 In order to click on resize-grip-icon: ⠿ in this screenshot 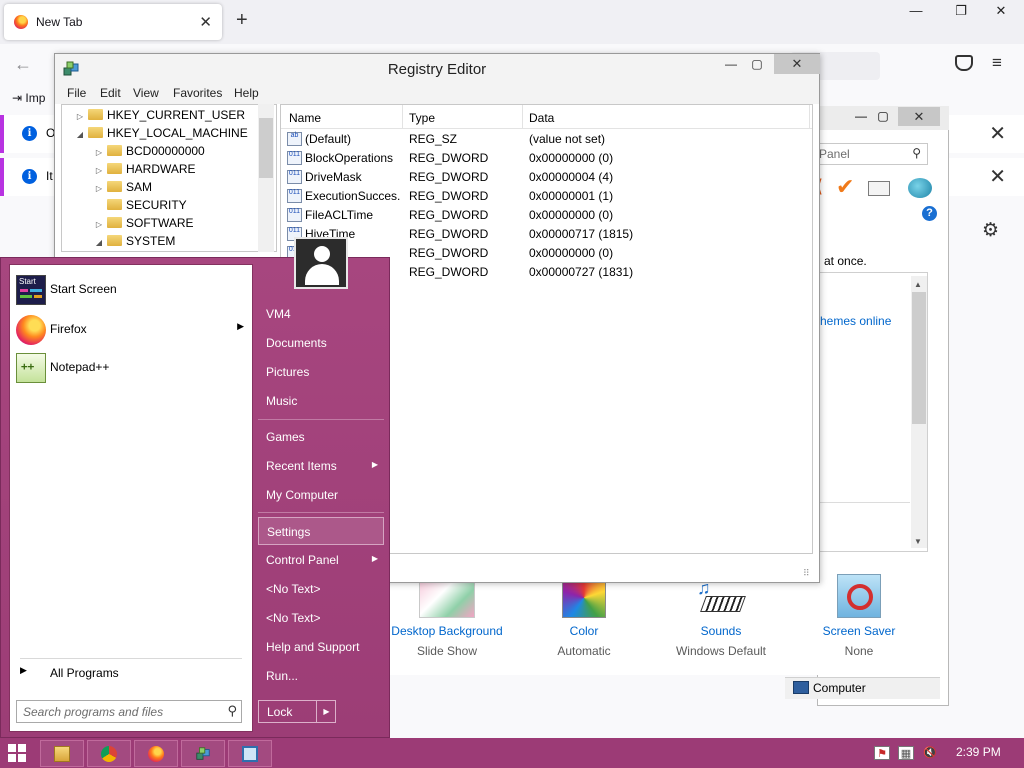, I will do `click(806, 573)`.